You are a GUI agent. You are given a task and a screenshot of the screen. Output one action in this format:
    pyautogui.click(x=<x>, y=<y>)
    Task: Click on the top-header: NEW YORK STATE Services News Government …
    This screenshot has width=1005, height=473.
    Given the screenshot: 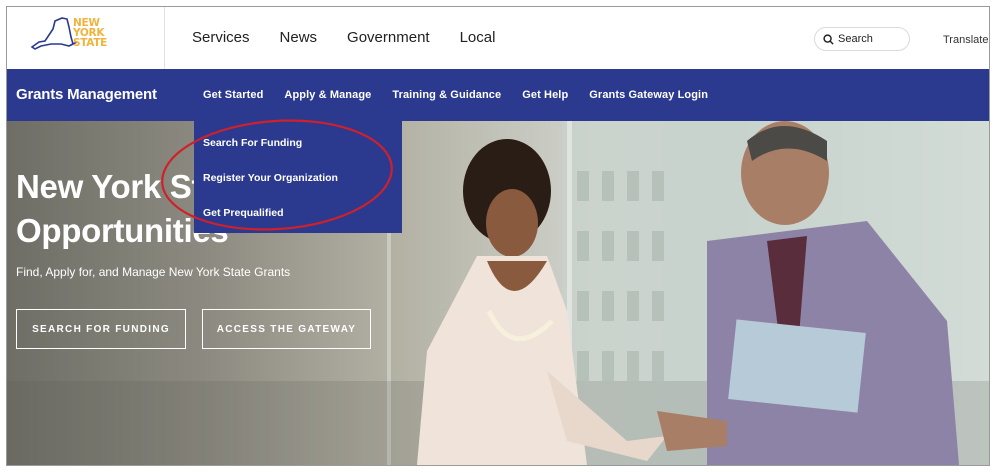 What is the action you would take?
    pyautogui.click(x=498, y=38)
    